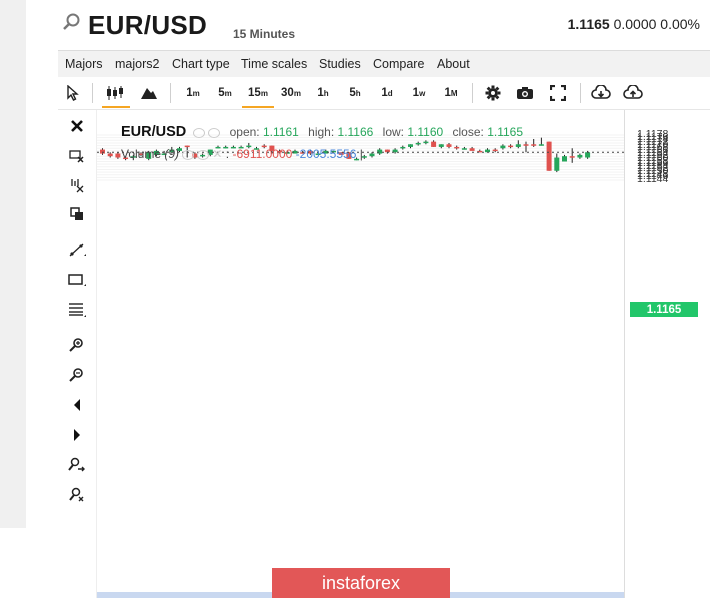  I want to click on upload-icon, so click(633, 93).